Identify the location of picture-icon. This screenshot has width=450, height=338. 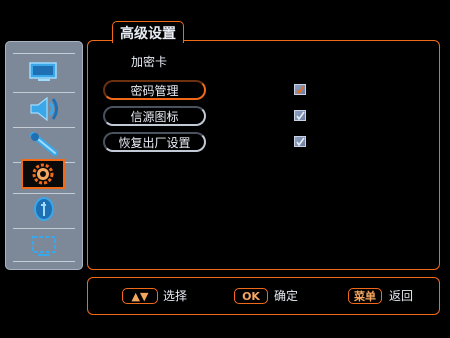
(44, 72).